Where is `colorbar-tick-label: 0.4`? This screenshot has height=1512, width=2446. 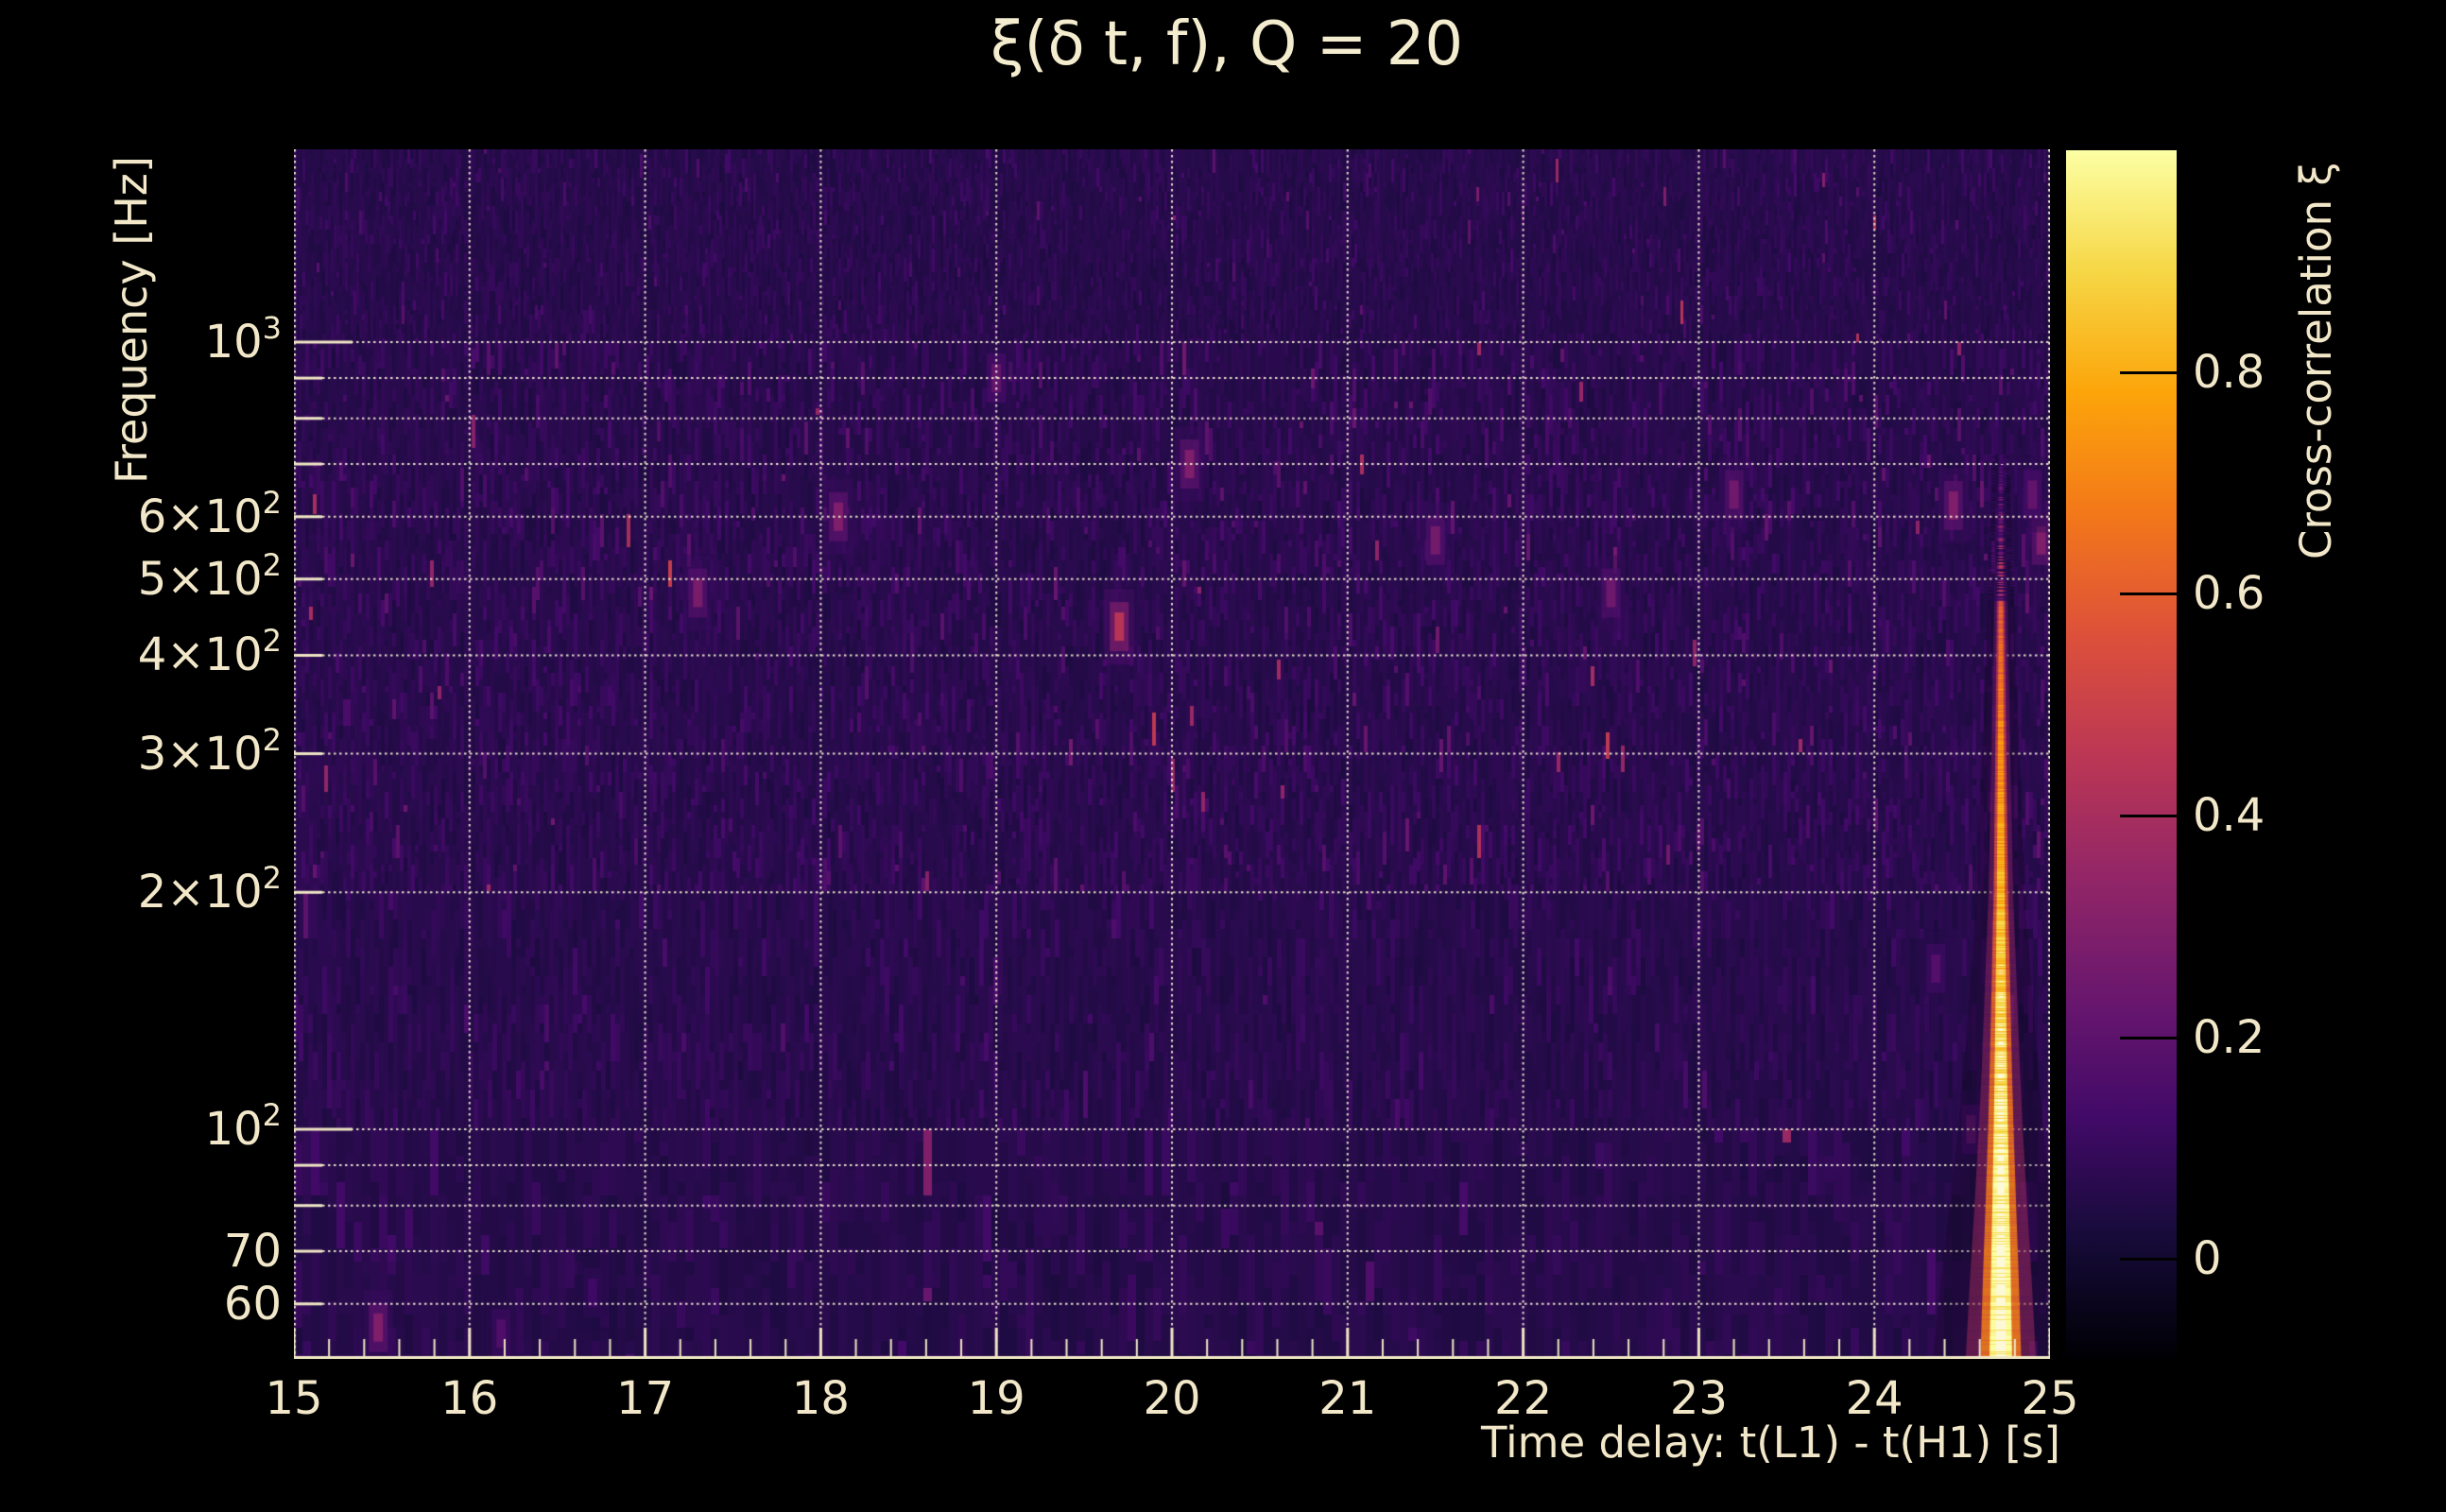
colorbar-tick-label: 0.4 is located at coordinates (2229, 816).